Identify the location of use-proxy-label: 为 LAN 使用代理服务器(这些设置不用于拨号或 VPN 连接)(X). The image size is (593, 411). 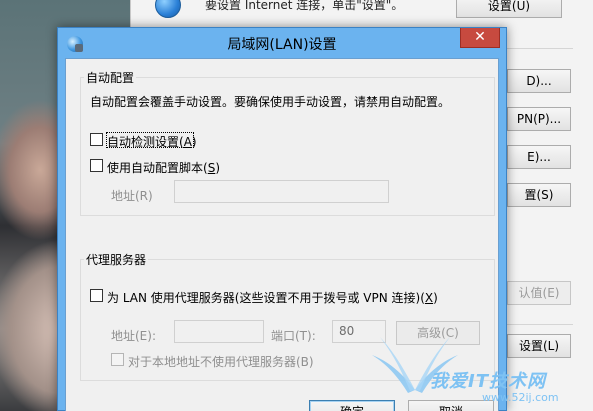
(272, 297).